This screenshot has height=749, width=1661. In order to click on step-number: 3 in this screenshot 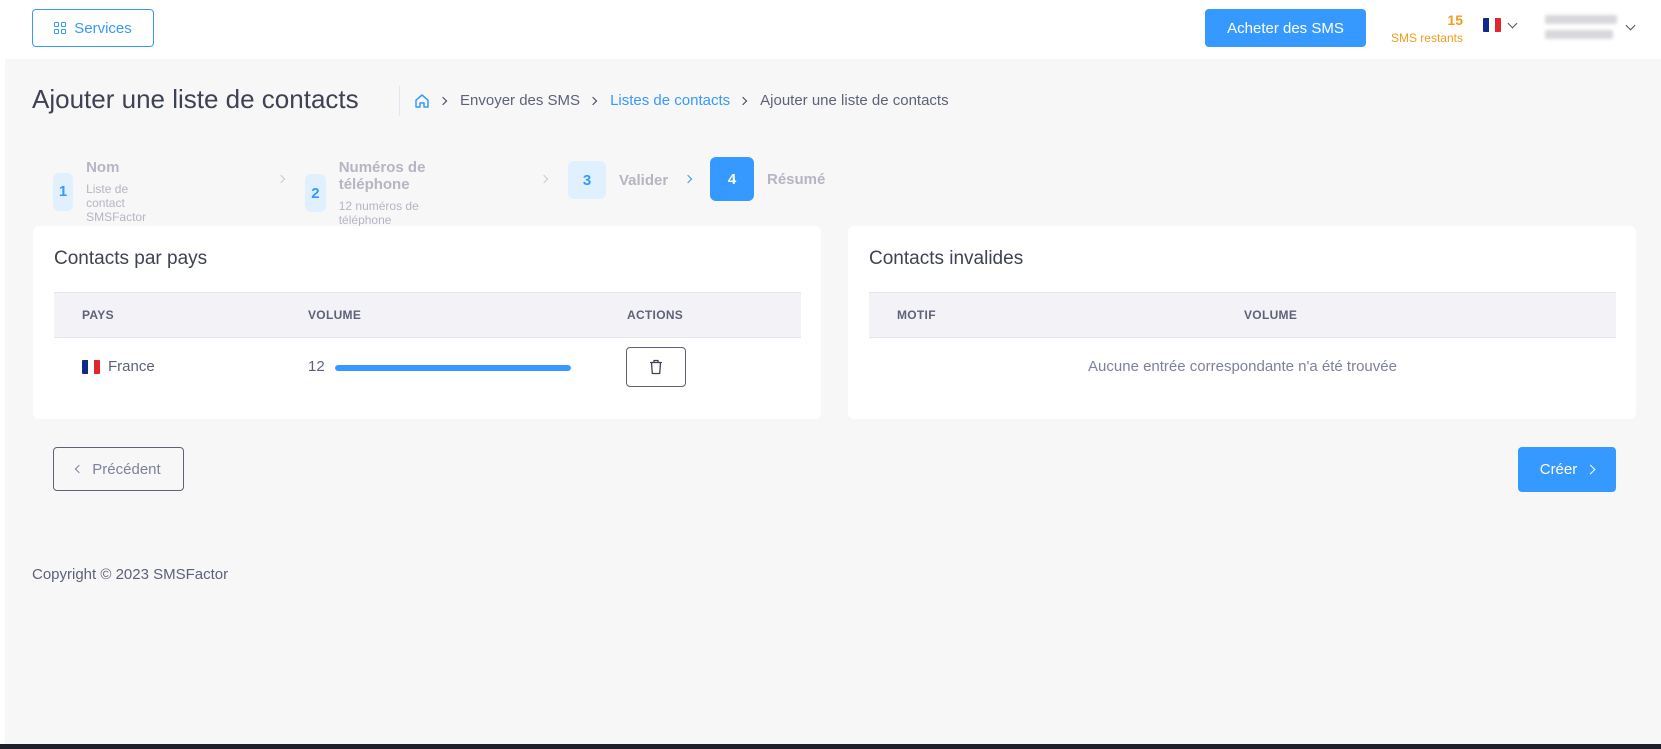, I will do `click(587, 180)`.